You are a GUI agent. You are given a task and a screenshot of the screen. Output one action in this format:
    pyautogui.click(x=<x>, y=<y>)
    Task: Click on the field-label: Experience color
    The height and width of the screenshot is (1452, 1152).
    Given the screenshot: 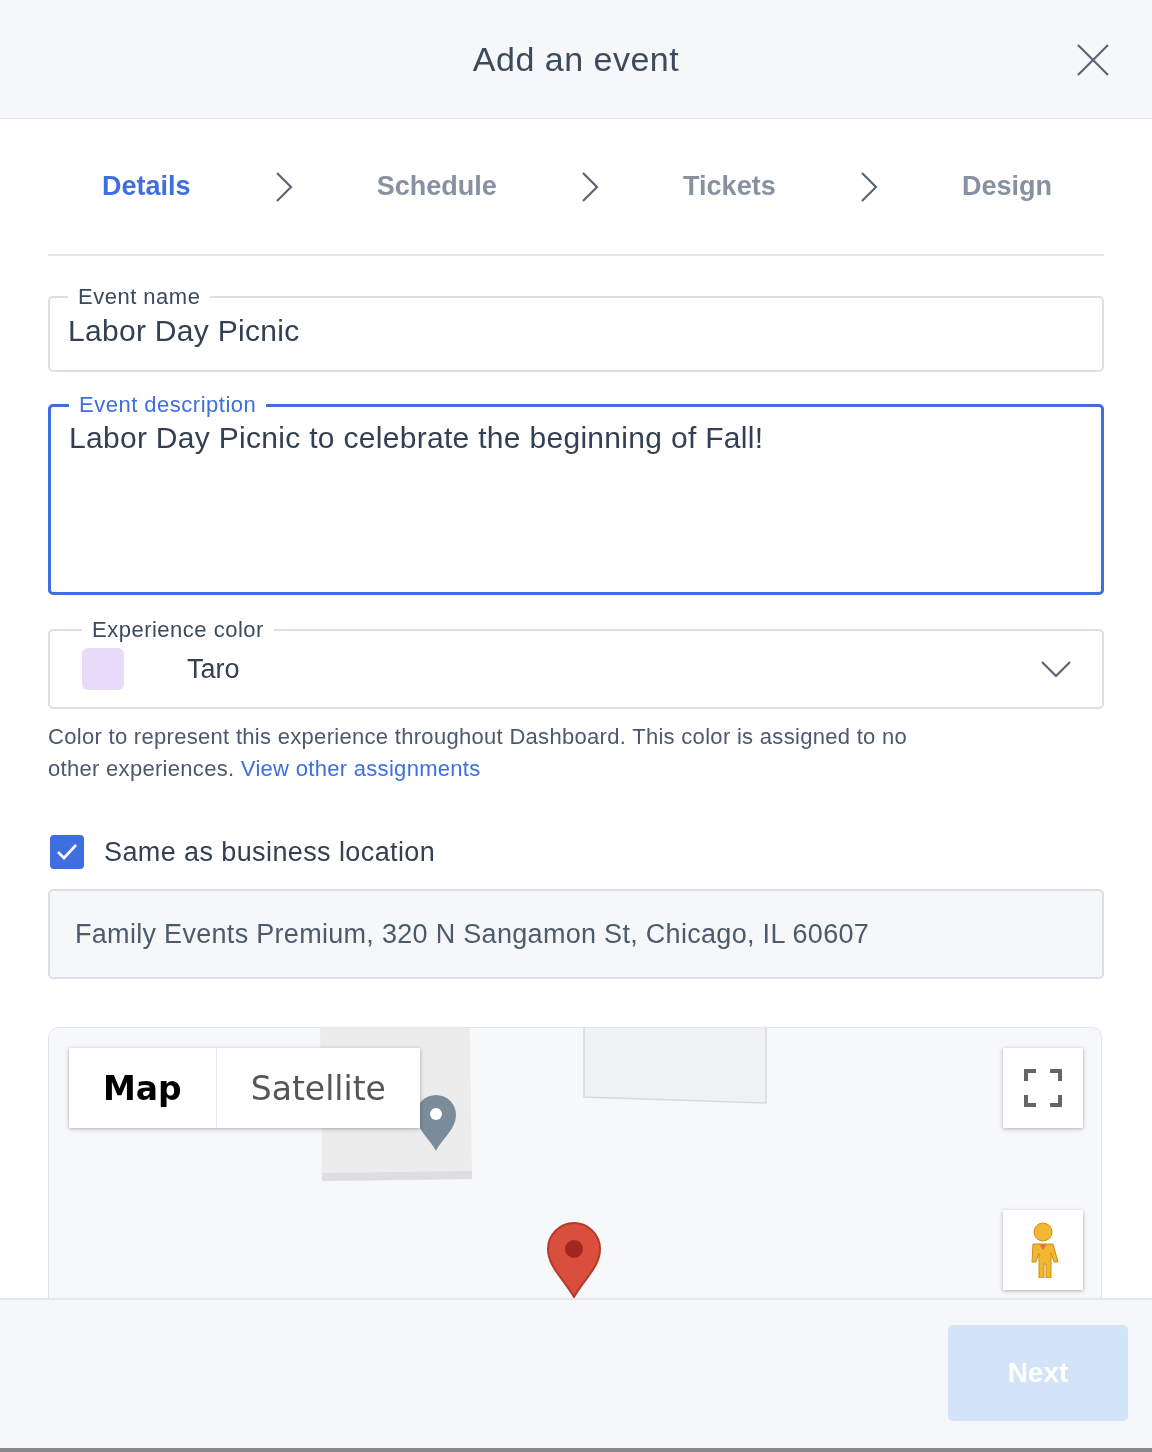 What is the action you would take?
    pyautogui.click(x=178, y=630)
    